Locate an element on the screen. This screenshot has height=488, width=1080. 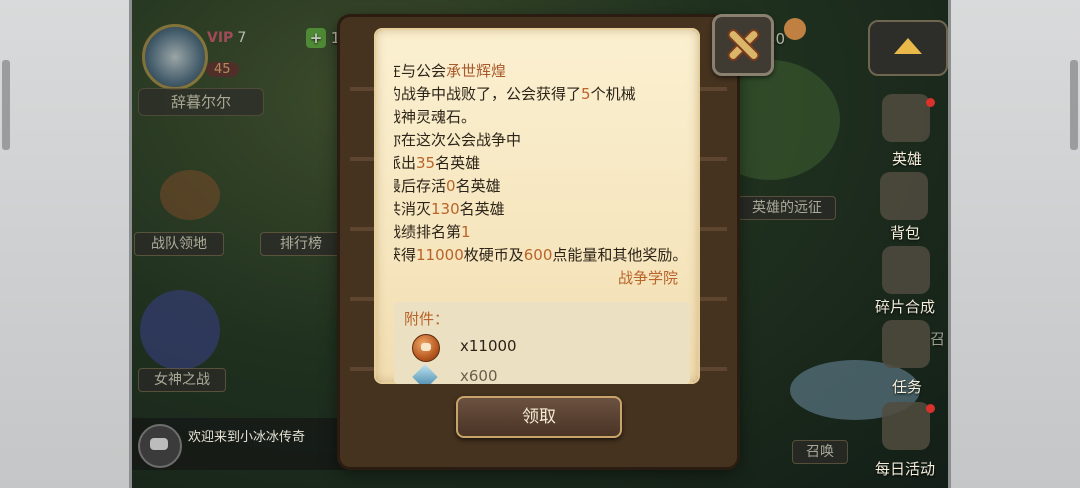
vip-badge: VIP 7 is located at coordinates (226, 38).